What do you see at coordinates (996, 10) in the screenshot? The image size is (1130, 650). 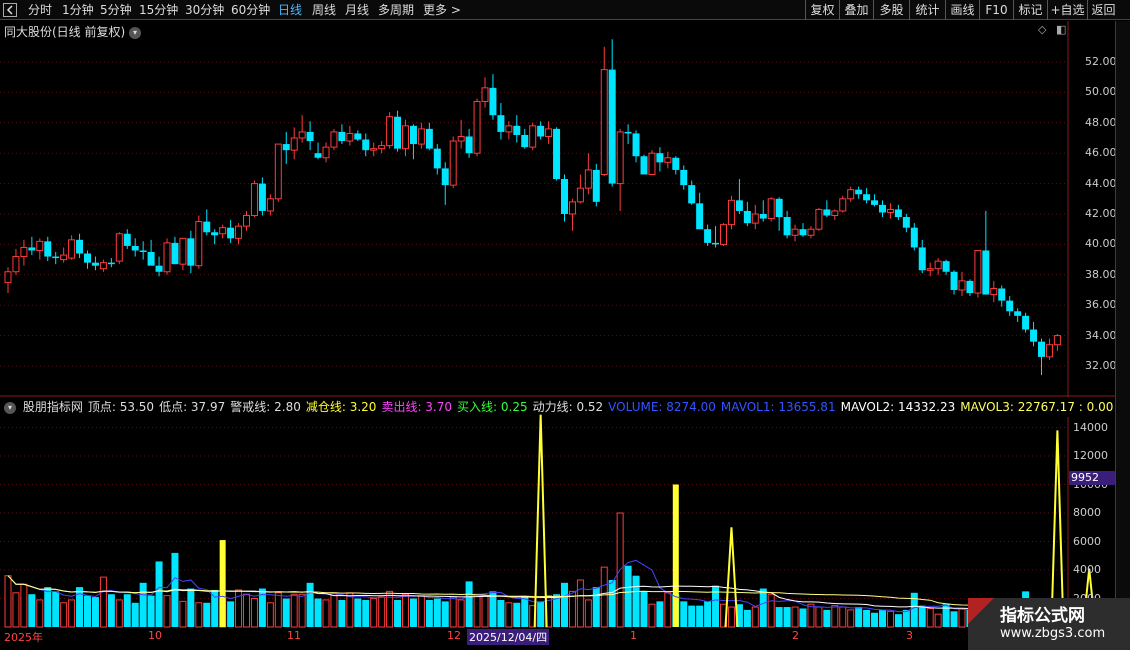 I see `f10-button: F10` at bounding box center [996, 10].